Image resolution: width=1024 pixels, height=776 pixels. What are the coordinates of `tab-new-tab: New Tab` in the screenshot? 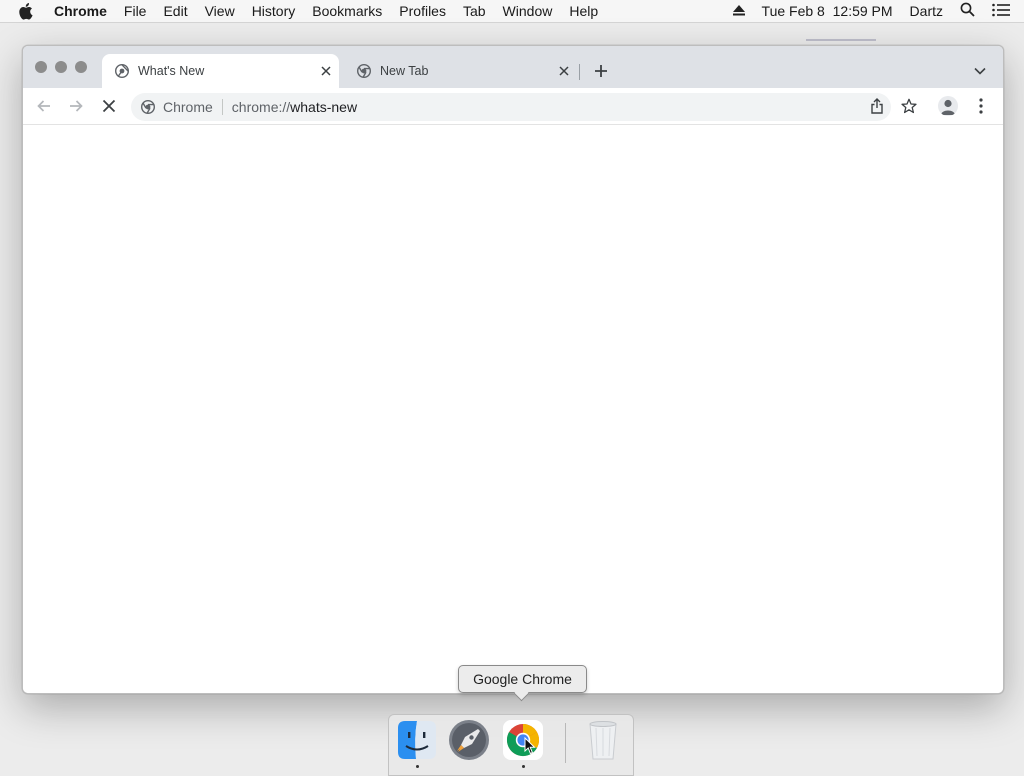 It's located at (460, 71).